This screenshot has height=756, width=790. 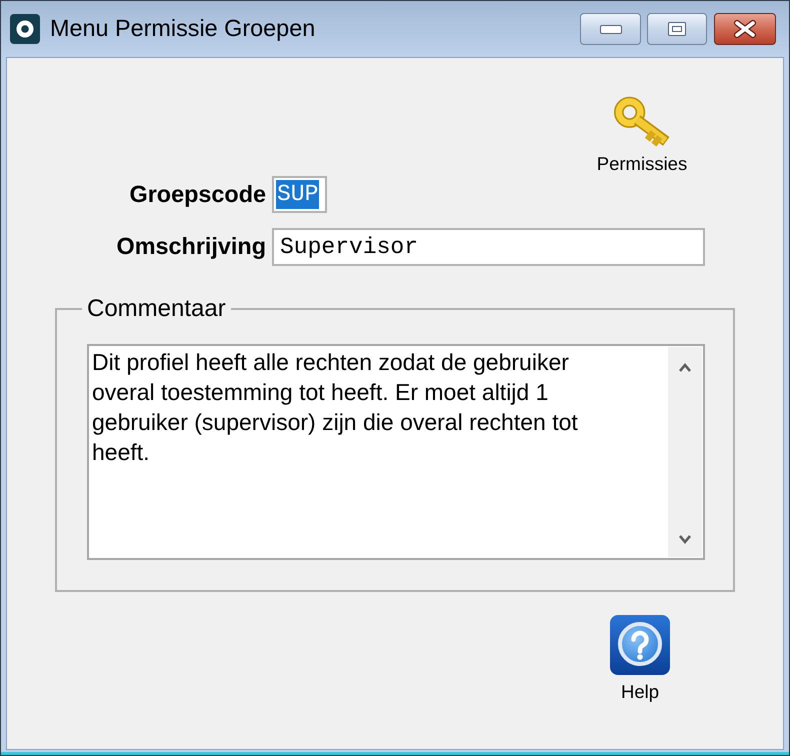 I want to click on close-icon, so click(x=745, y=29).